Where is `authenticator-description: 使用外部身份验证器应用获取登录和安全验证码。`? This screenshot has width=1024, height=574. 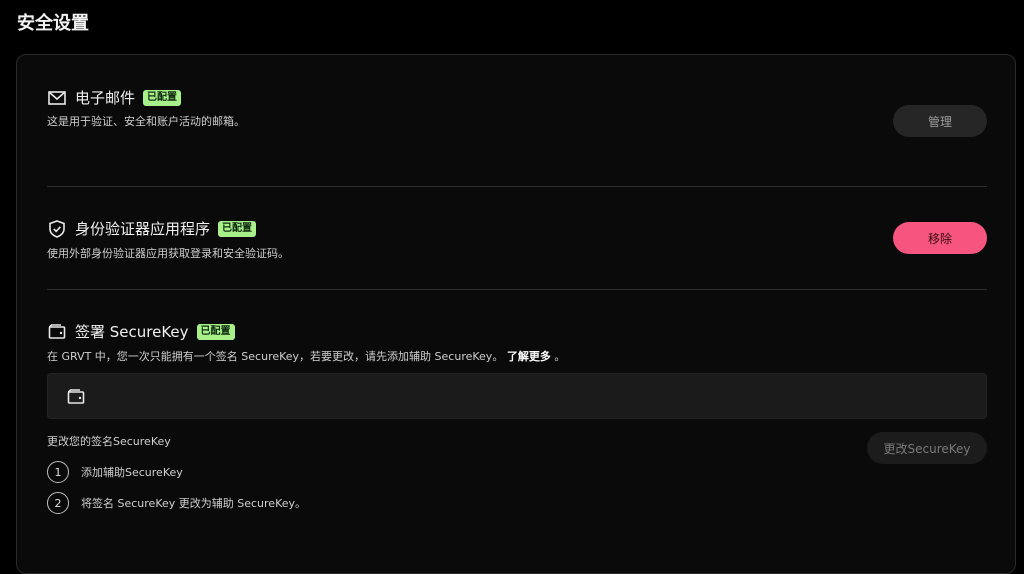 authenticator-description: 使用外部身份验证器应用获取登录和安全验证码。 is located at coordinates (168, 253).